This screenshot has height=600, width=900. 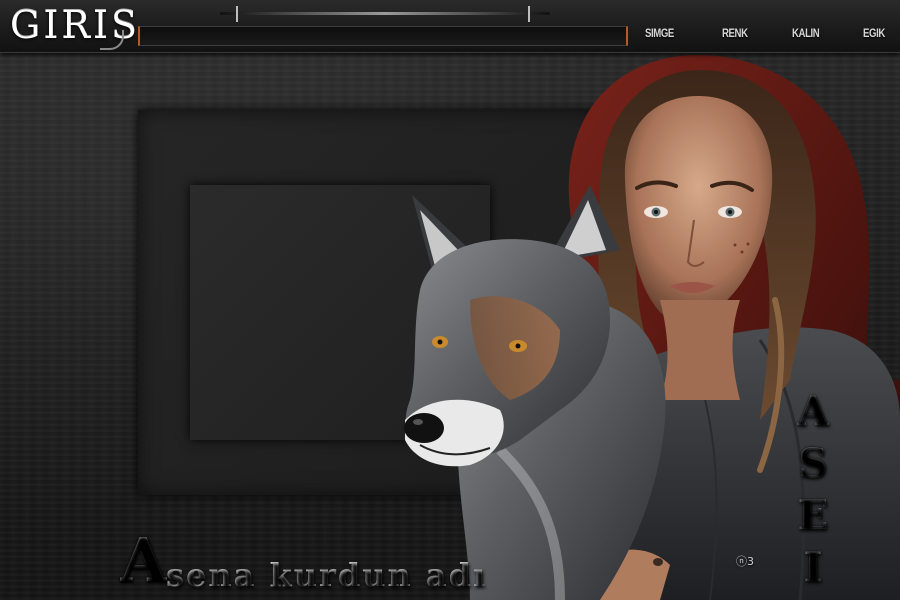 I want to click on caption-title: A sena kurdun adı, so click(x=315, y=563).